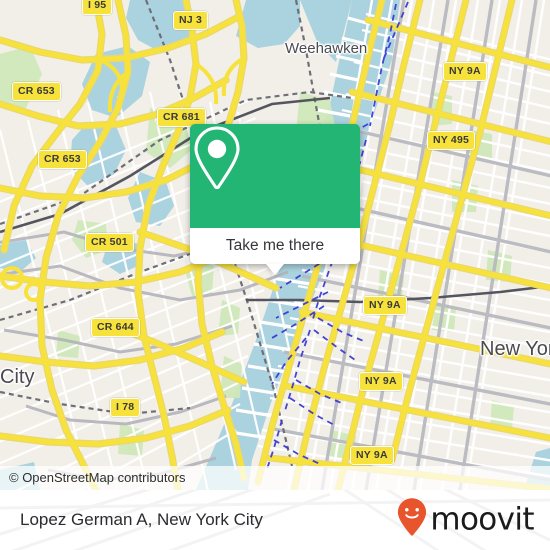 This screenshot has height=550, width=550. Describe the element at coordinates (326, 48) in the screenshot. I see `place-label-weehawken: Weehawken` at that location.